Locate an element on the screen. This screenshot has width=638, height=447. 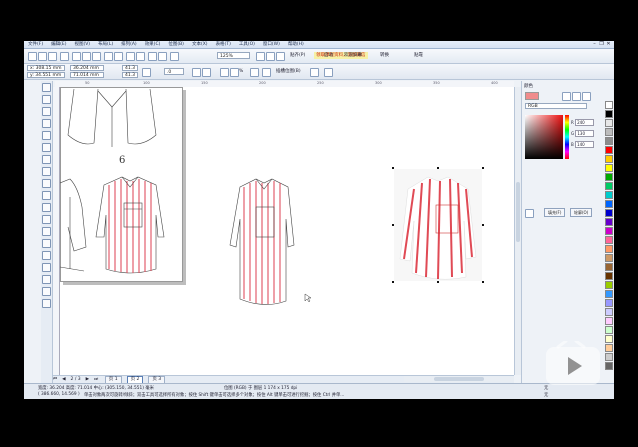
color-picker-area is located at coordinates (544, 137).